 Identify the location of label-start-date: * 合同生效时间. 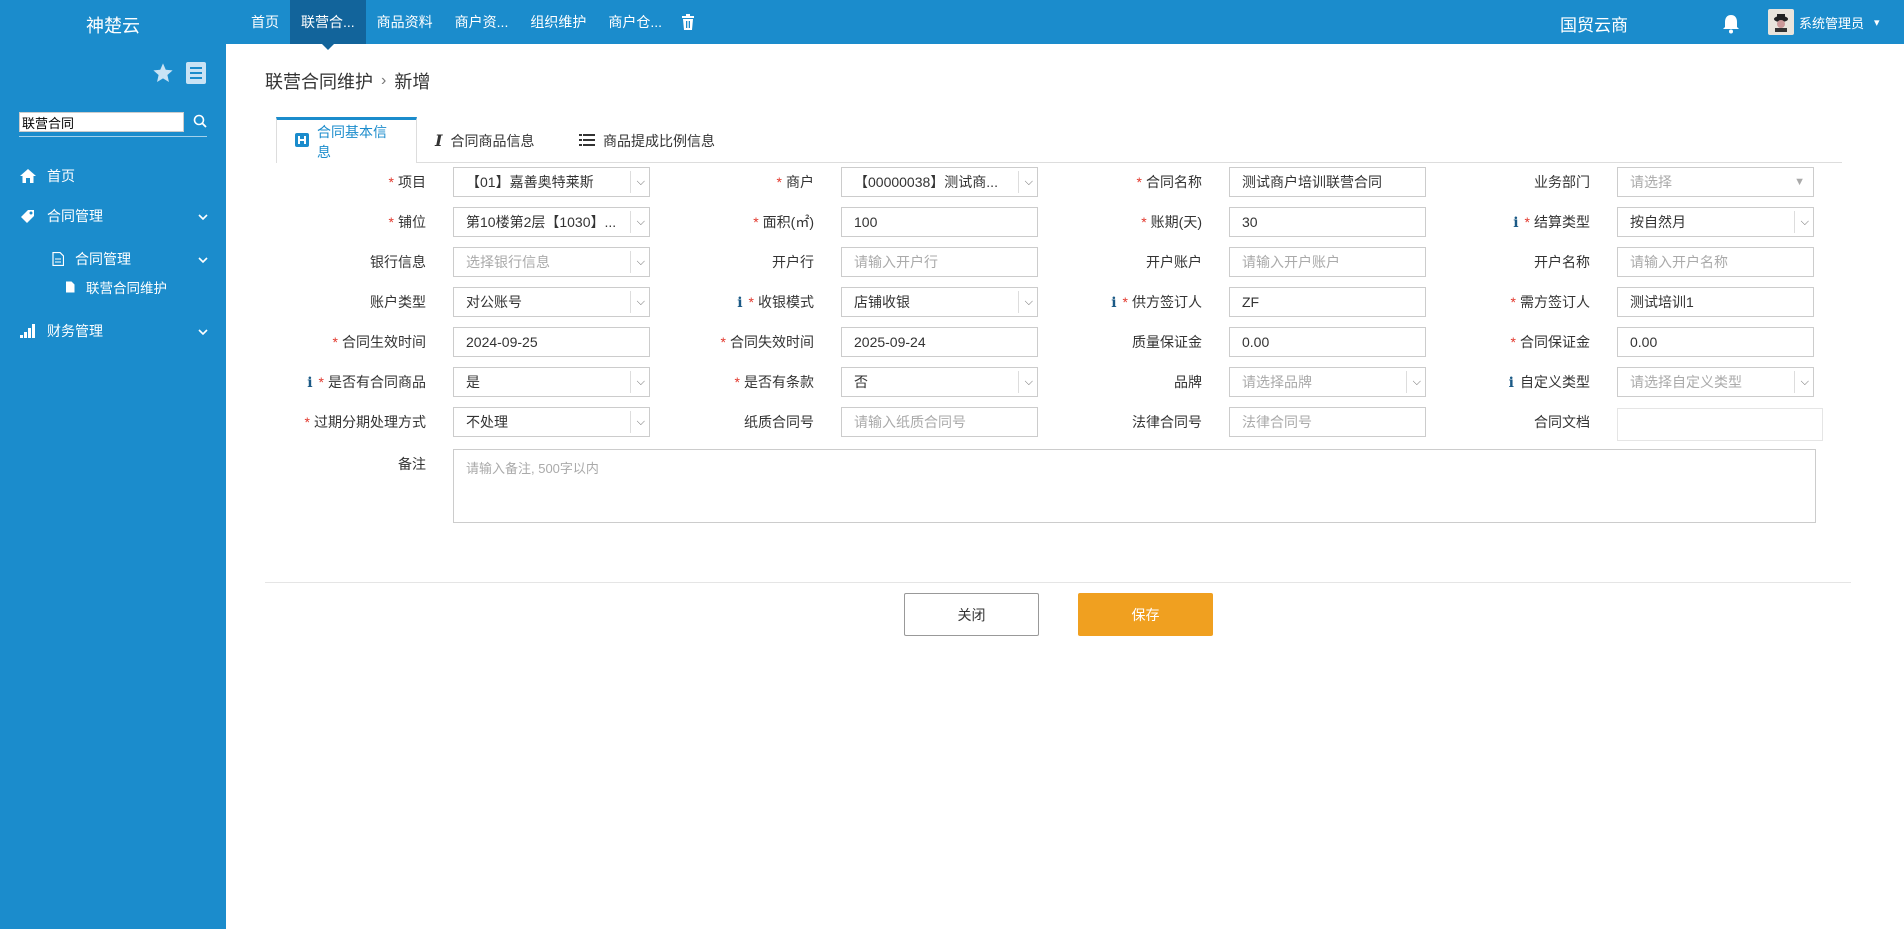
(379, 342).